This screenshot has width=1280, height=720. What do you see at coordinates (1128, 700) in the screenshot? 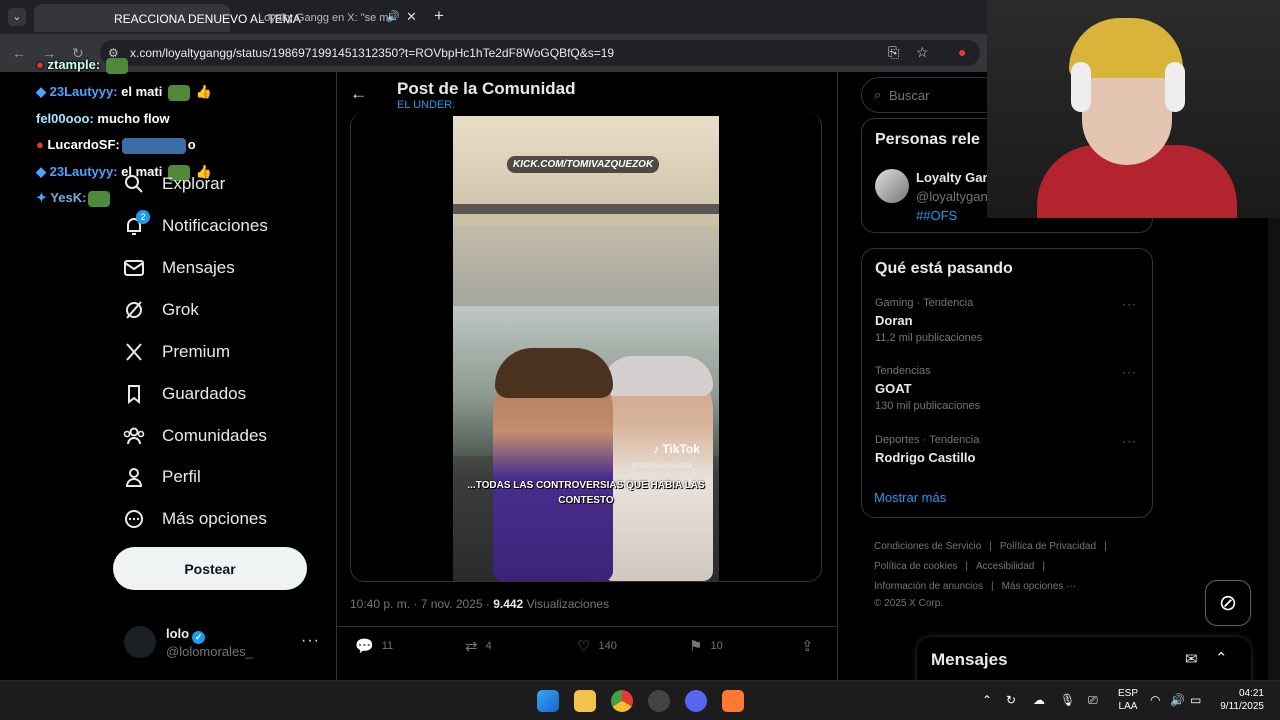
I see `language-indicator: ESP LAA` at bounding box center [1128, 700].